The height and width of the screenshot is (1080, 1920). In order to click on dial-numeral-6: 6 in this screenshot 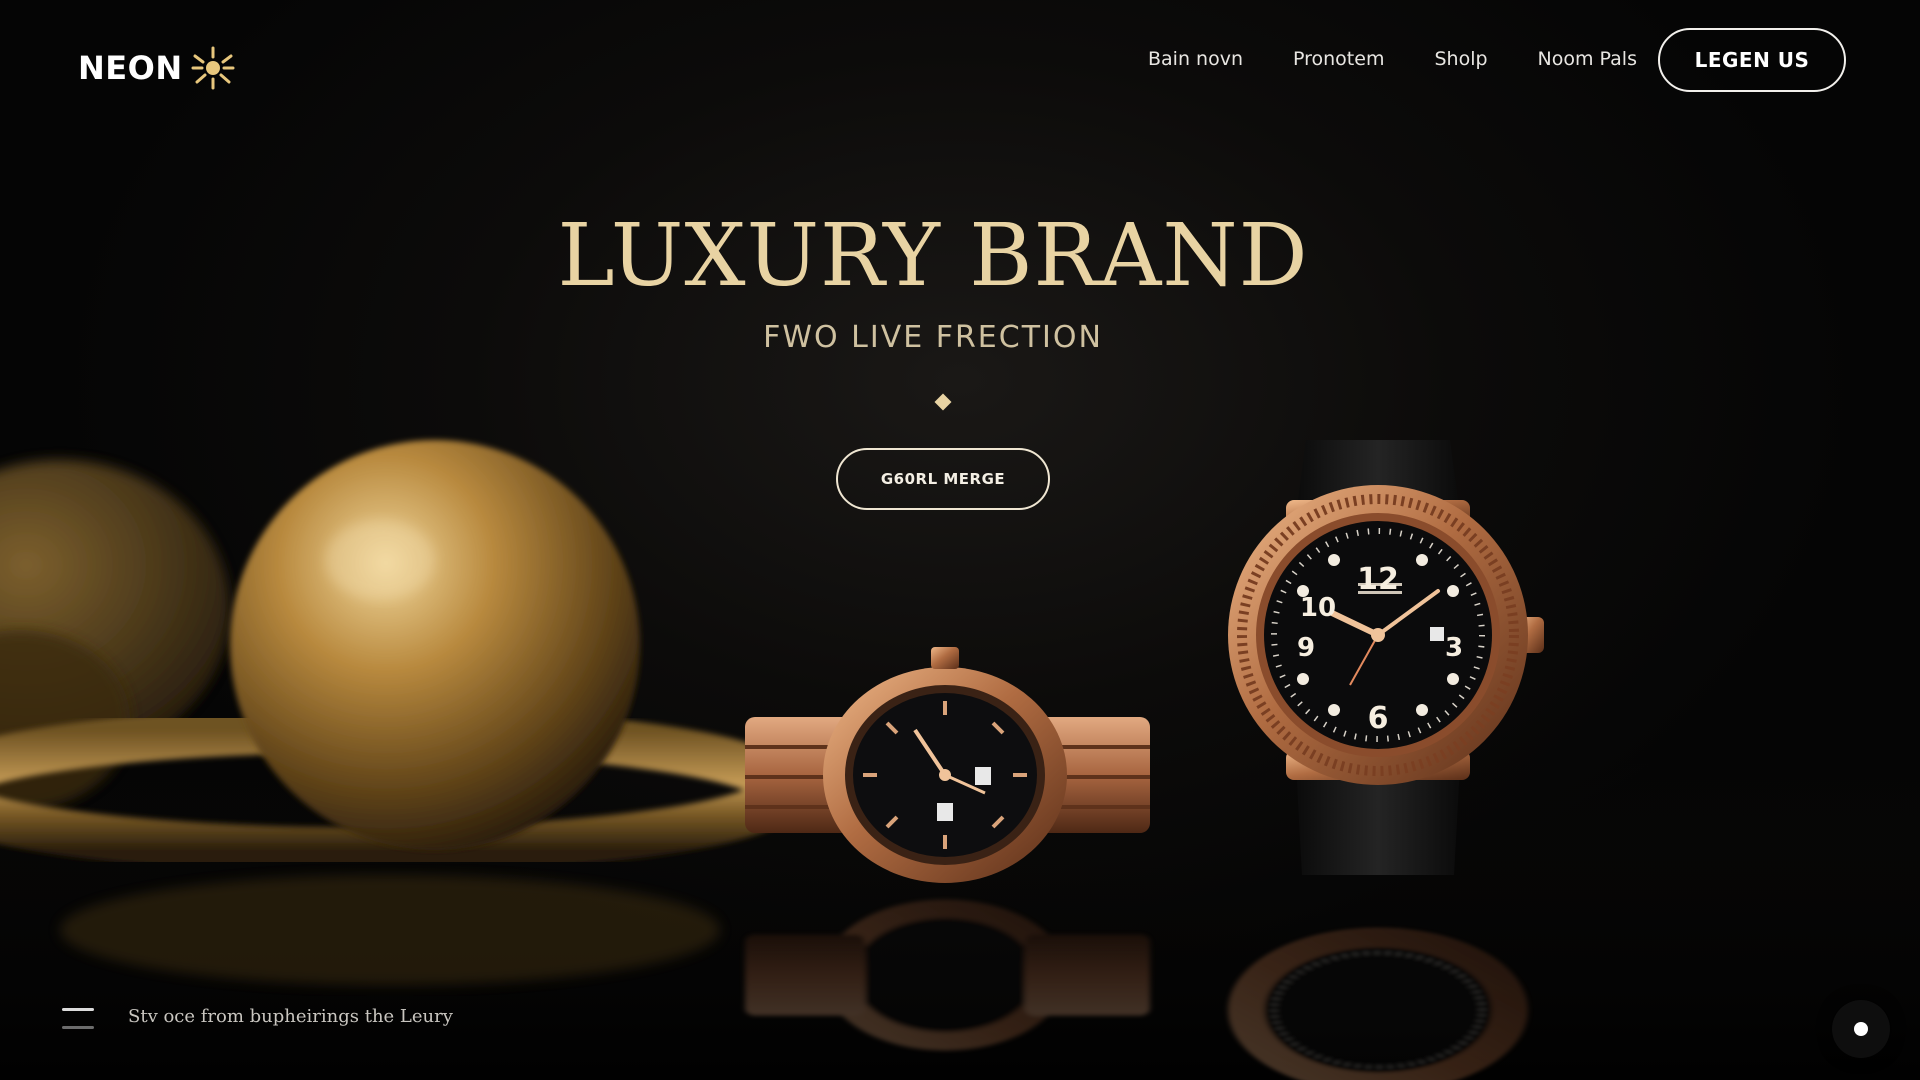, I will do `click(1378, 718)`.